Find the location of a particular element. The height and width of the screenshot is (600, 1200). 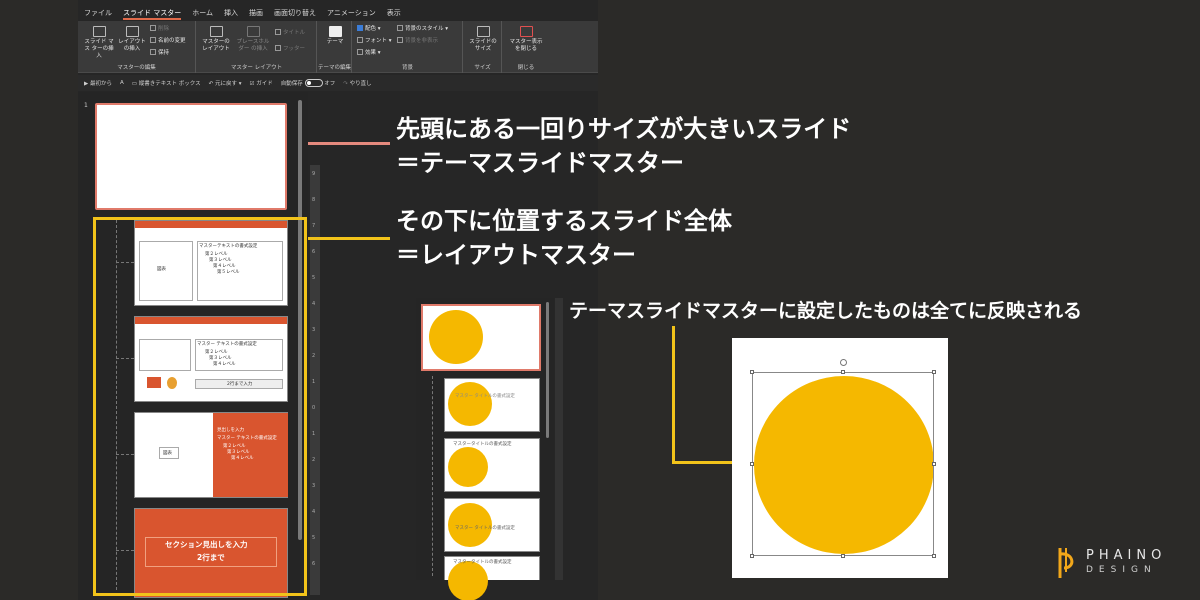

ruler-tick: 4 is located at coordinates (314, 304).